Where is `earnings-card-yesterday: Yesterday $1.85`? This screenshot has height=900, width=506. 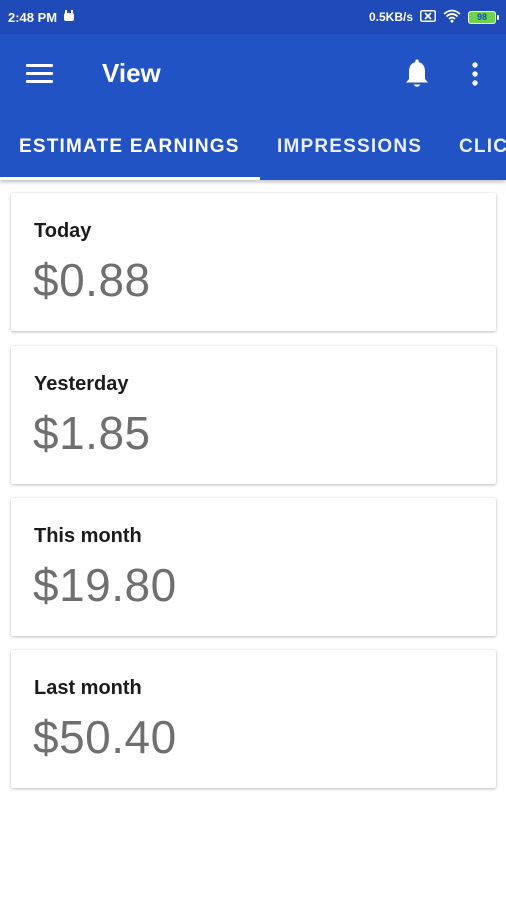
earnings-card-yesterday: Yesterday $1.85 is located at coordinates (253, 415).